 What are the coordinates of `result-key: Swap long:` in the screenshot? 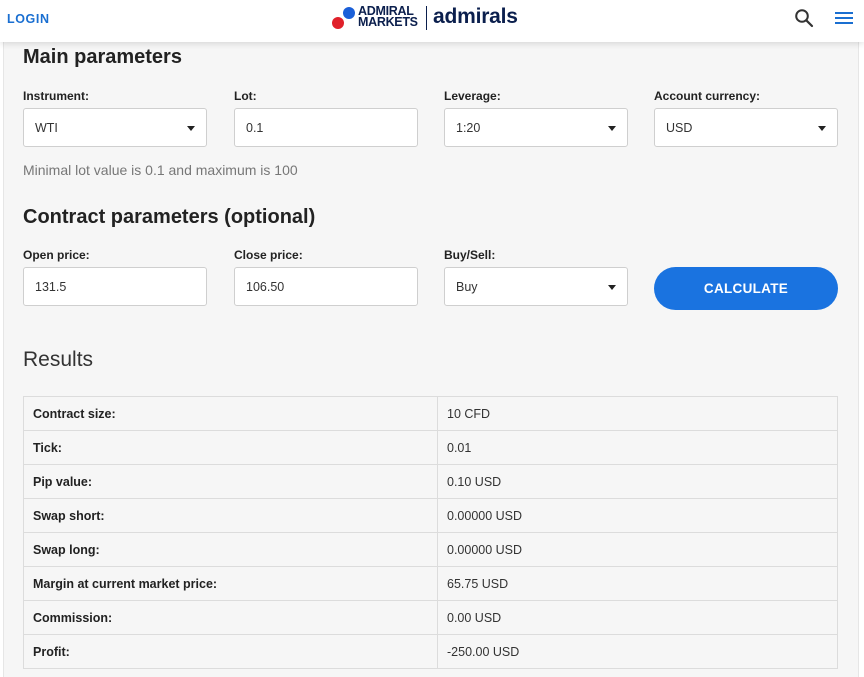 It's located at (230, 549).